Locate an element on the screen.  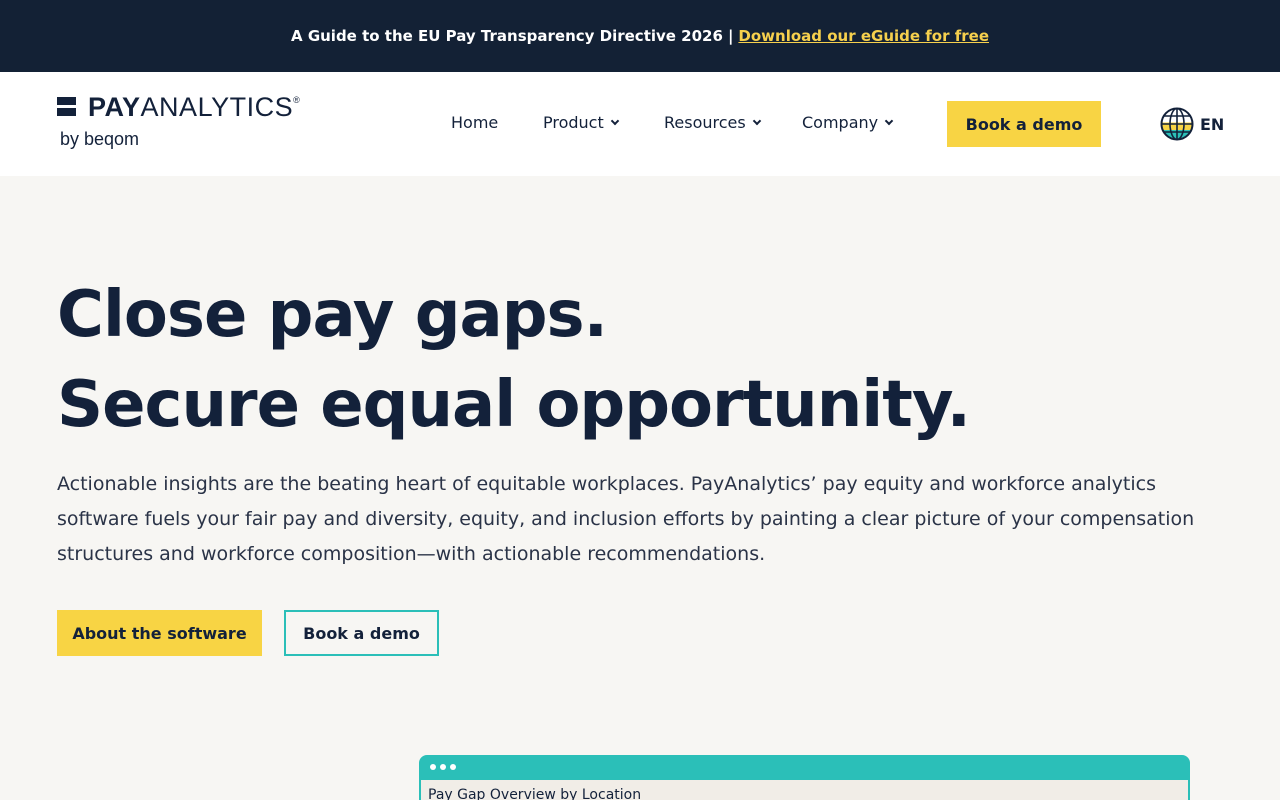
nav-item-home: Home is located at coordinates (474, 122).